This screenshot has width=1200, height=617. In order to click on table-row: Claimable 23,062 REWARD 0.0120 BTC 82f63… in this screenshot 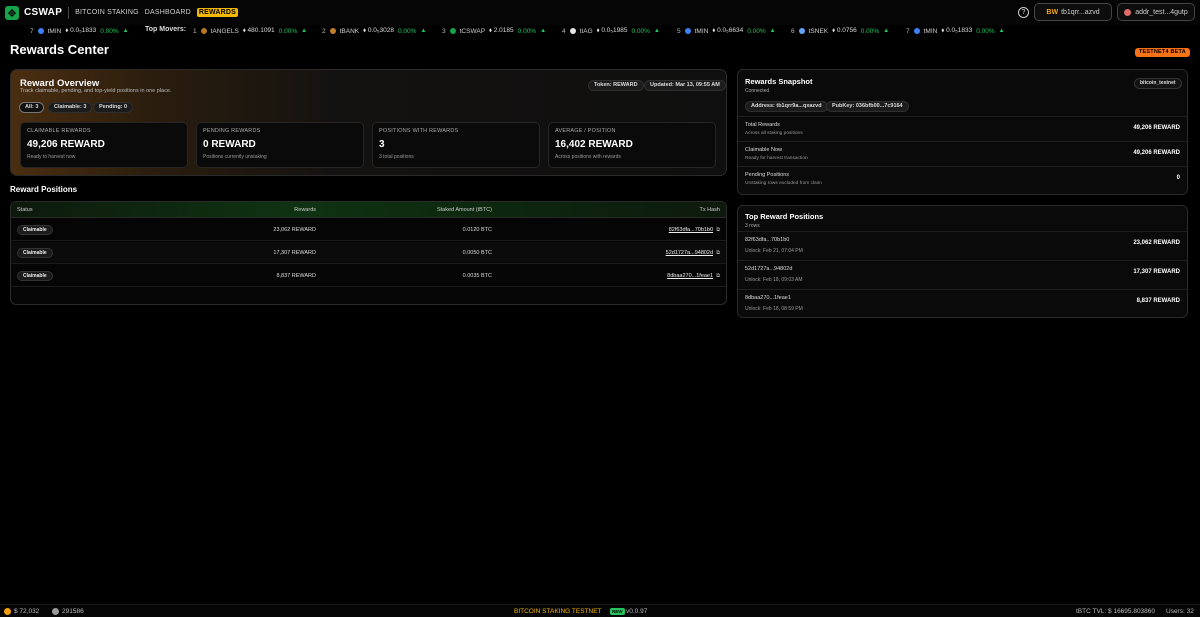, I will do `click(368, 230)`.